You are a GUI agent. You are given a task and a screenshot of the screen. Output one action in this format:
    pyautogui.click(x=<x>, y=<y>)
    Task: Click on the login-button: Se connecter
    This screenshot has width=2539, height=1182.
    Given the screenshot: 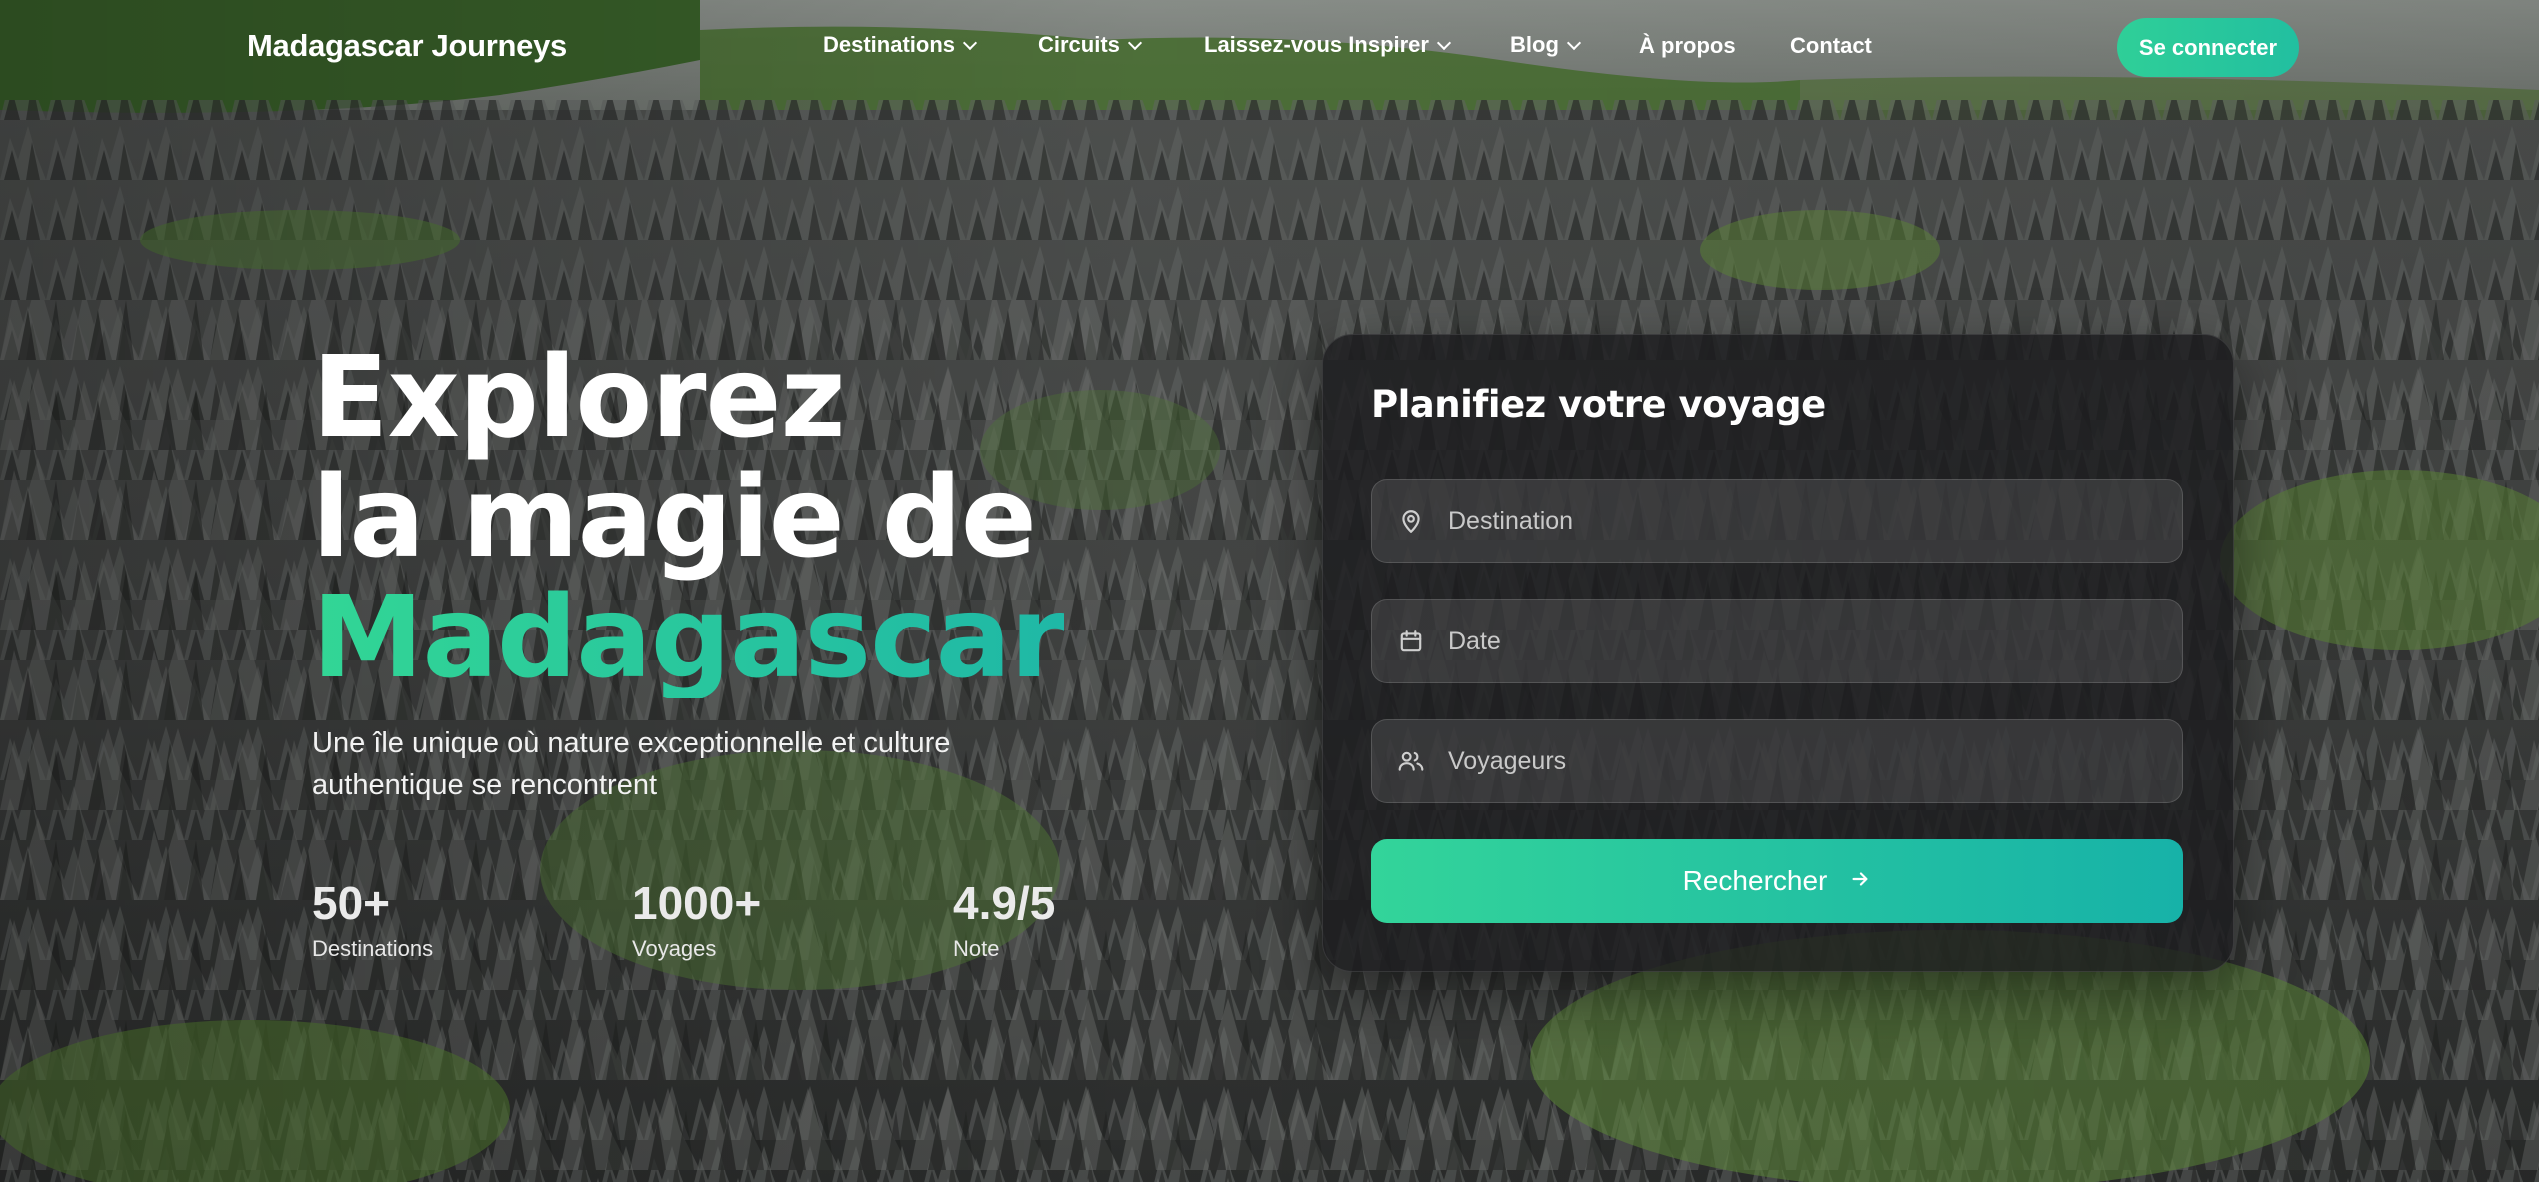 What is the action you would take?
    pyautogui.click(x=2208, y=47)
    